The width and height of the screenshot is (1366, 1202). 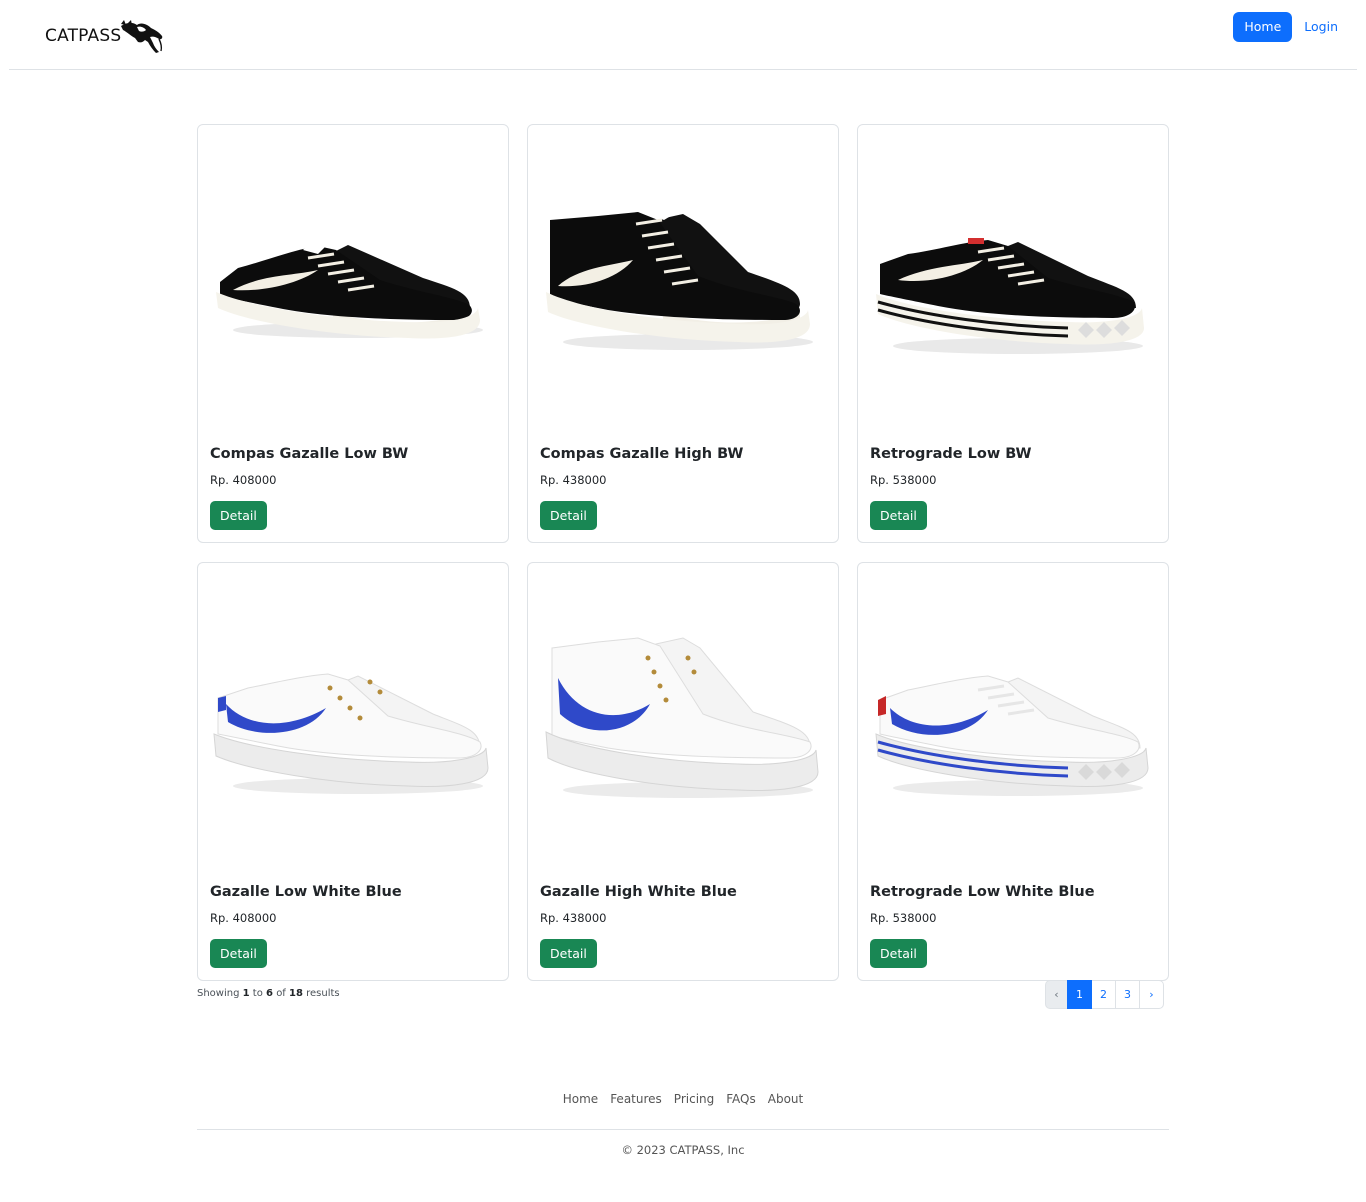 What do you see at coordinates (1151, 994) in the screenshot?
I see `pagination-next-button: ›` at bounding box center [1151, 994].